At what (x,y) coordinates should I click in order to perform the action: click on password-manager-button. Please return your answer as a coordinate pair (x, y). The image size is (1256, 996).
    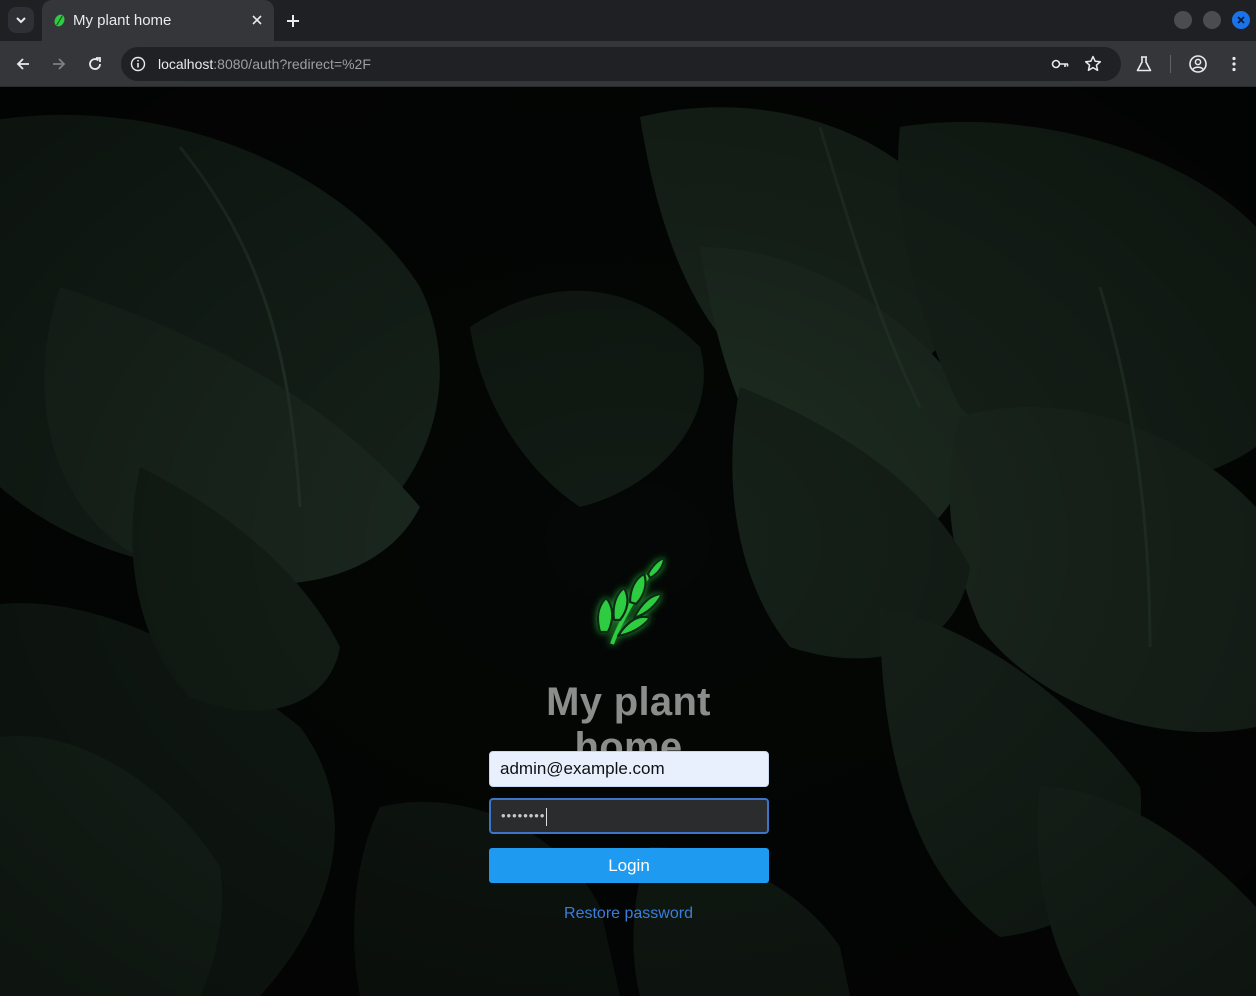
    Looking at the image, I should click on (1060, 66).